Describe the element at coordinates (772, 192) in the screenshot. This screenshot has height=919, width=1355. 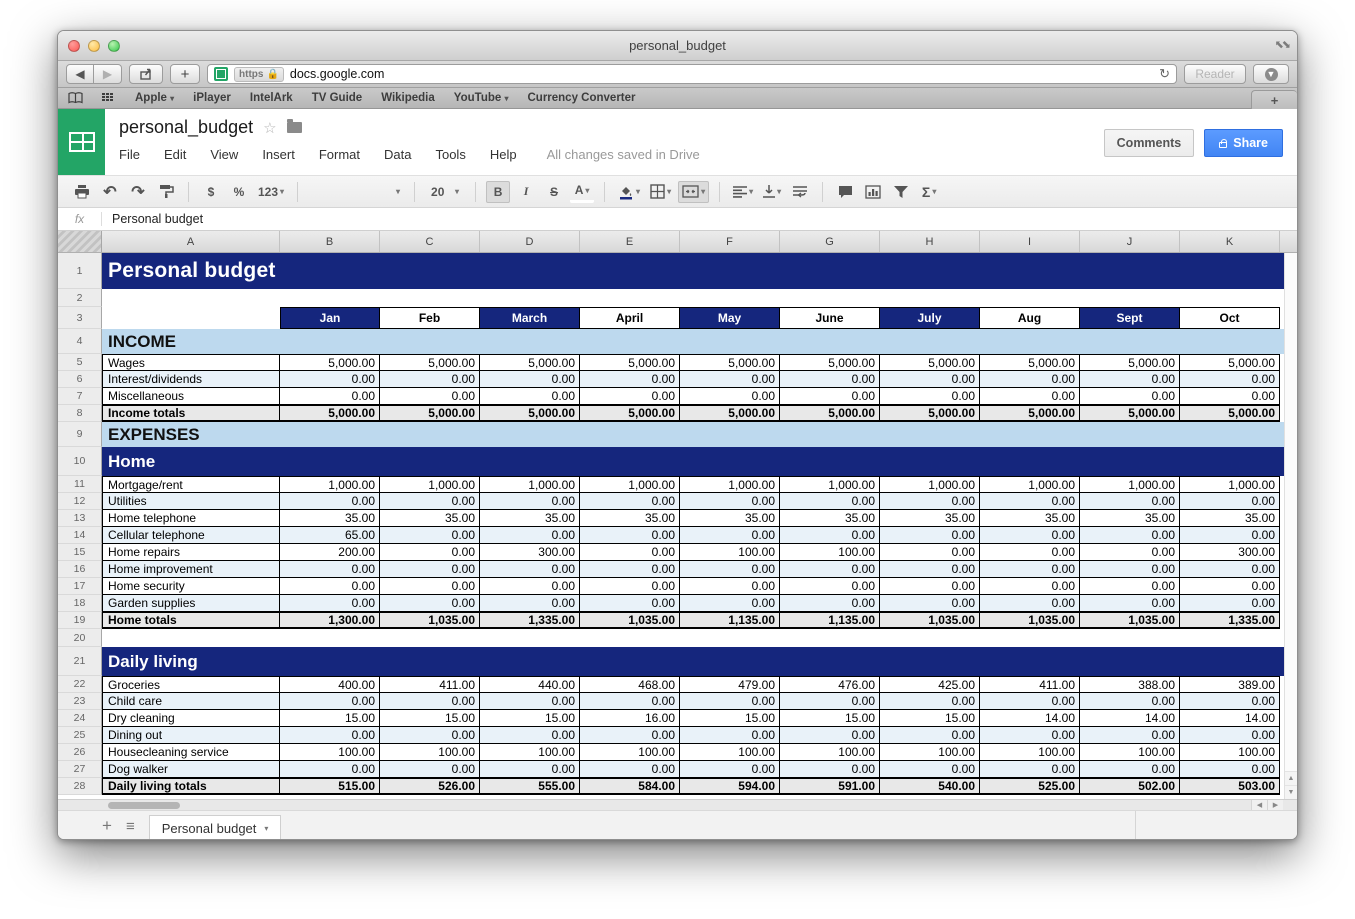
I see `vertical-align-button: ▾` at that location.